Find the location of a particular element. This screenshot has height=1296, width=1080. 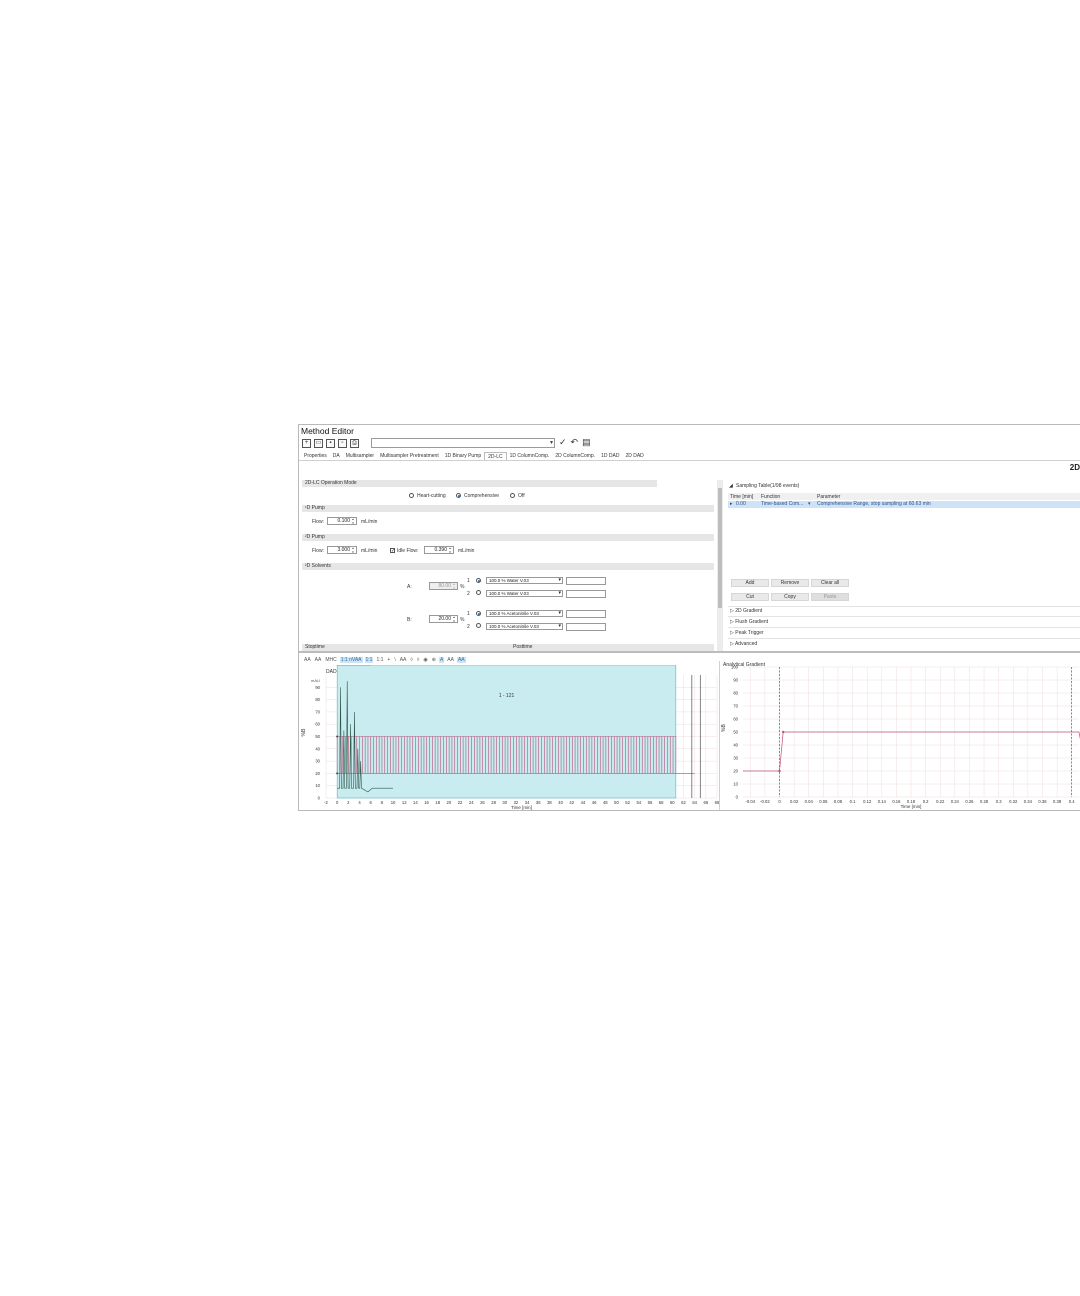

solvent-b2-select: 100.0 % Acetonitrile V.03 is located at coordinates (524, 626).